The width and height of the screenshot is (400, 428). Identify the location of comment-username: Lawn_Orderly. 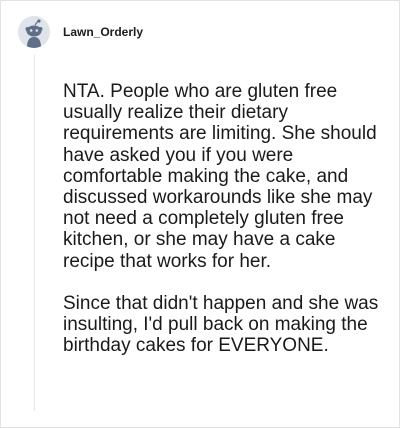
(103, 32).